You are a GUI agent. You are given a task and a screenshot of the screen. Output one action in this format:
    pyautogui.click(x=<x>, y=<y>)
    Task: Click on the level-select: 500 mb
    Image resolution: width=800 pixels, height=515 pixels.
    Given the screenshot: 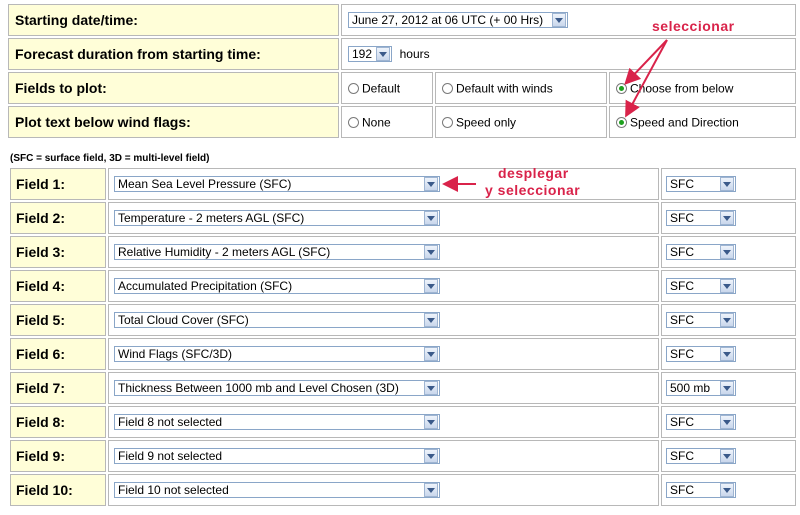 What is the action you would take?
    pyautogui.click(x=701, y=388)
    